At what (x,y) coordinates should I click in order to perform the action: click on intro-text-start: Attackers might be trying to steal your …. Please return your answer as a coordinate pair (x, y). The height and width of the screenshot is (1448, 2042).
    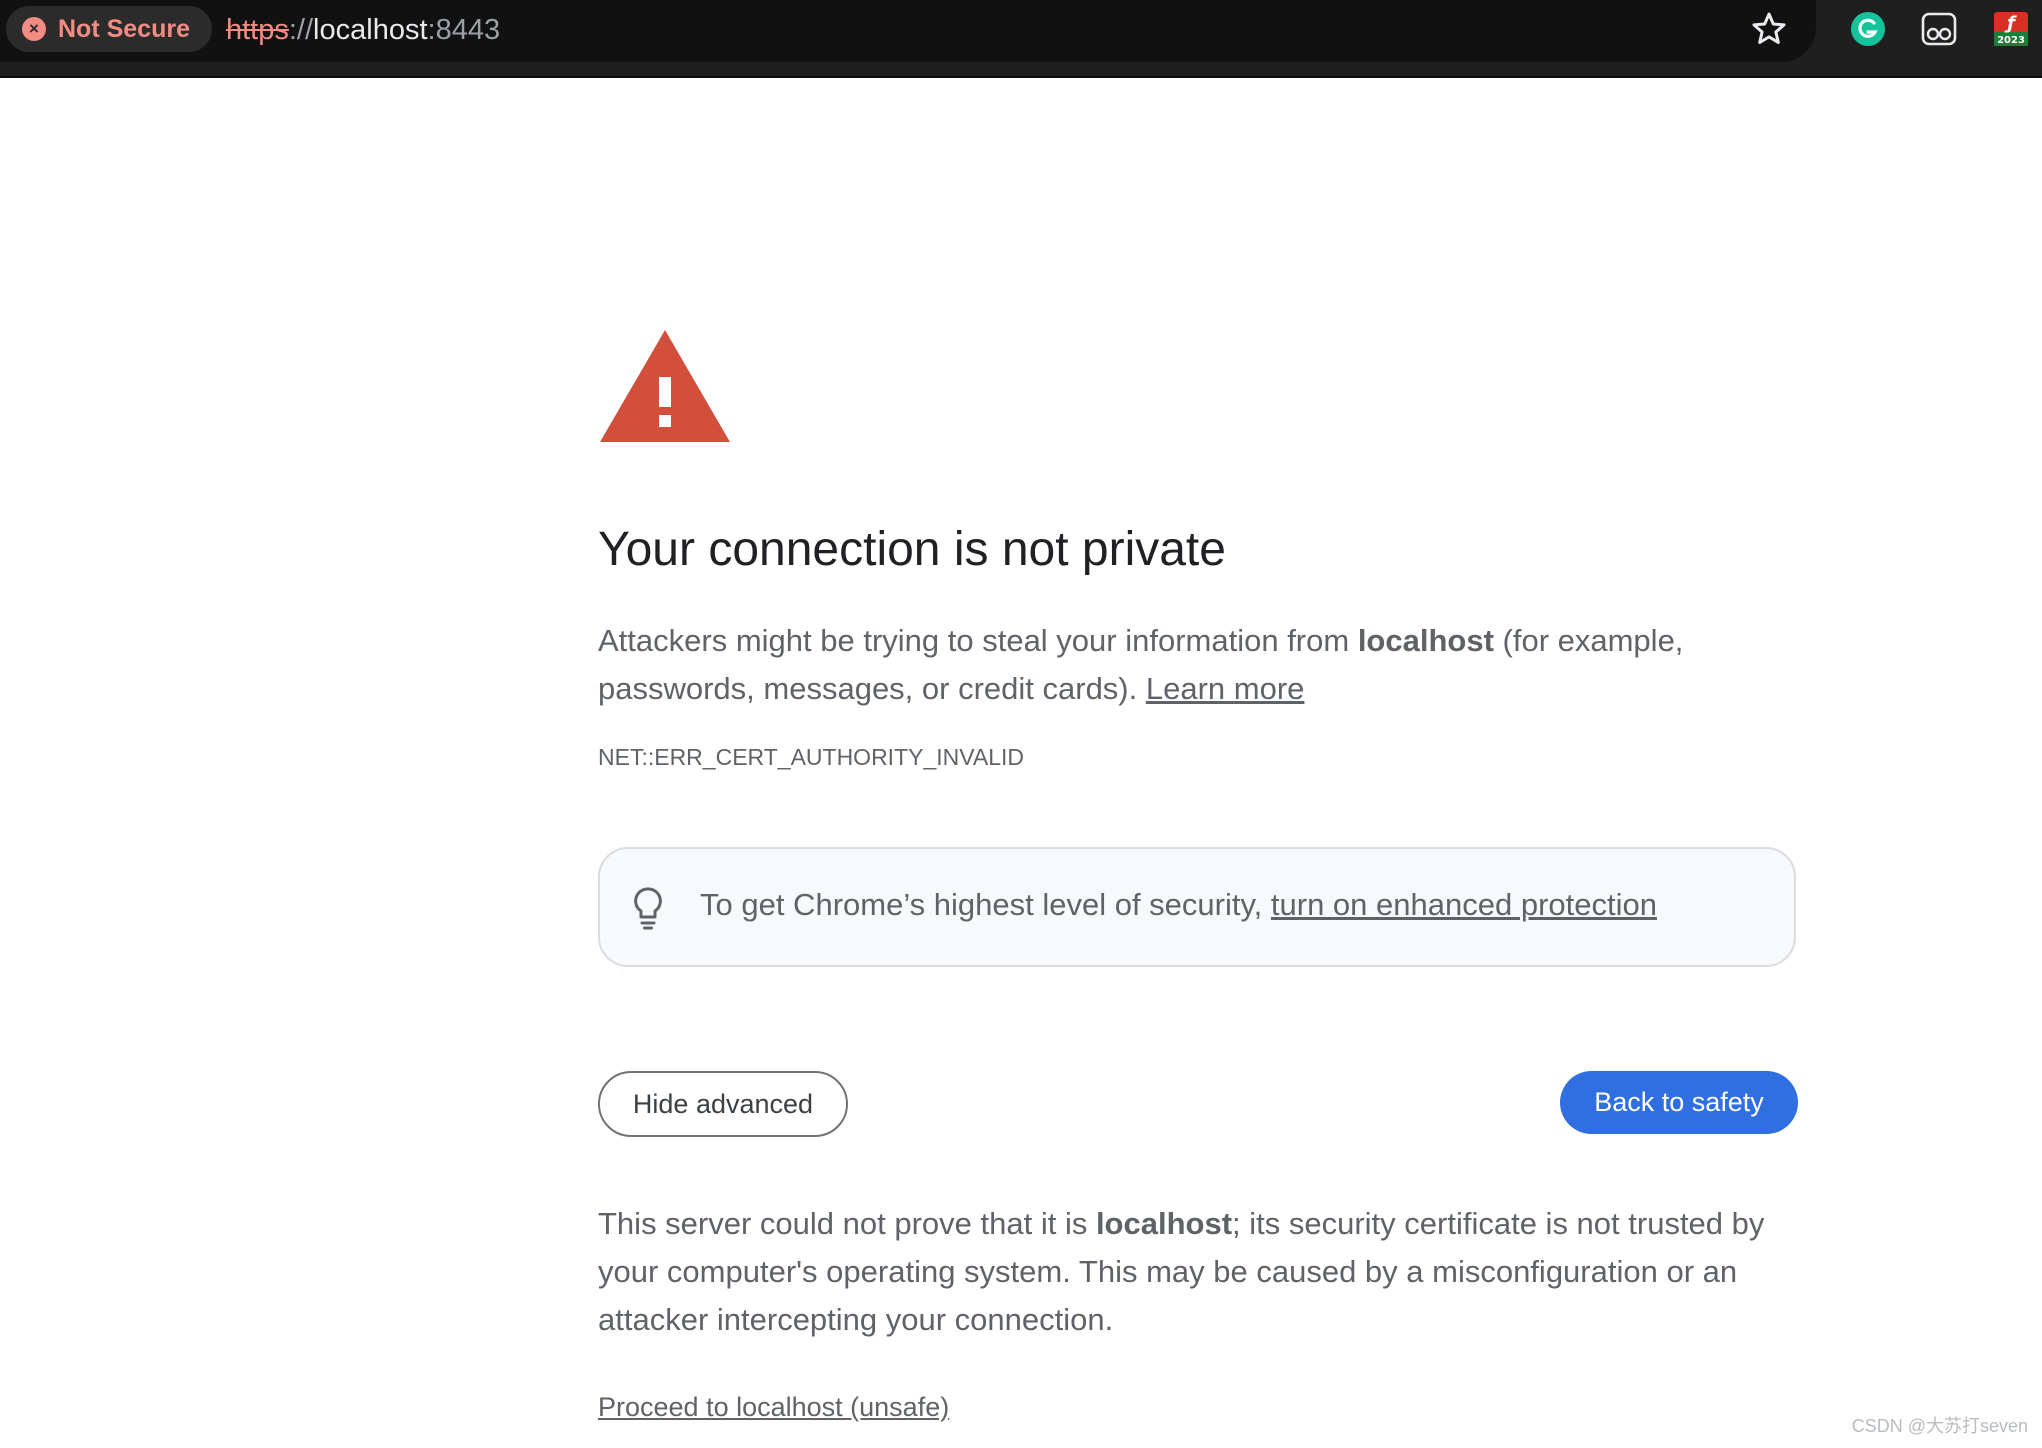
    Looking at the image, I should click on (978, 640).